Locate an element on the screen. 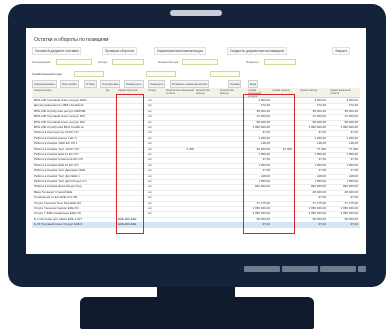 The image size is (392, 333). settings-button: Настройки is located at coordinates (69, 84).